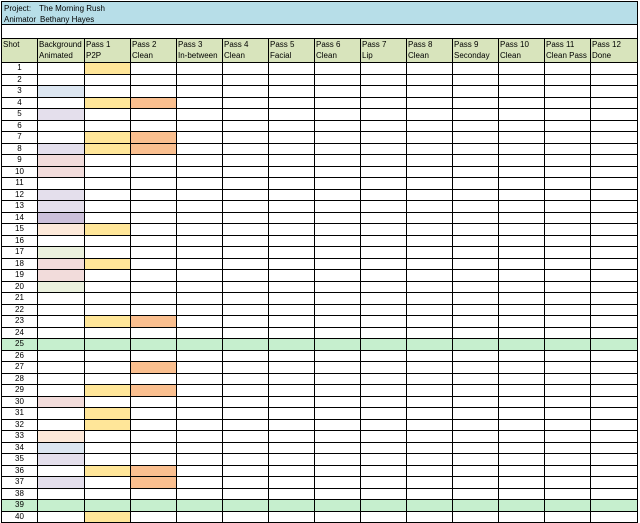  What do you see at coordinates (19, 263) in the screenshot?
I see `shot-number-cell: 18` at bounding box center [19, 263].